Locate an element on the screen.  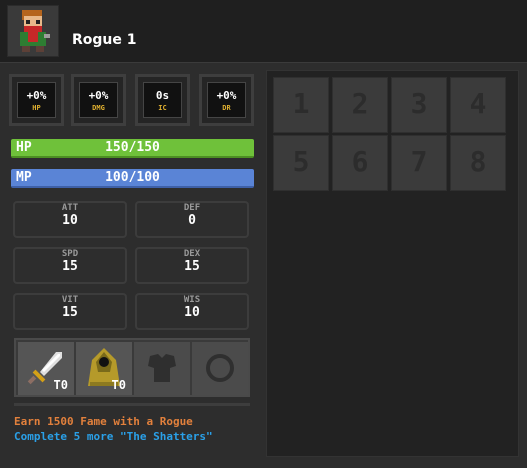
mp-bar: MP 100/100 is located at coordinates (132, 178).